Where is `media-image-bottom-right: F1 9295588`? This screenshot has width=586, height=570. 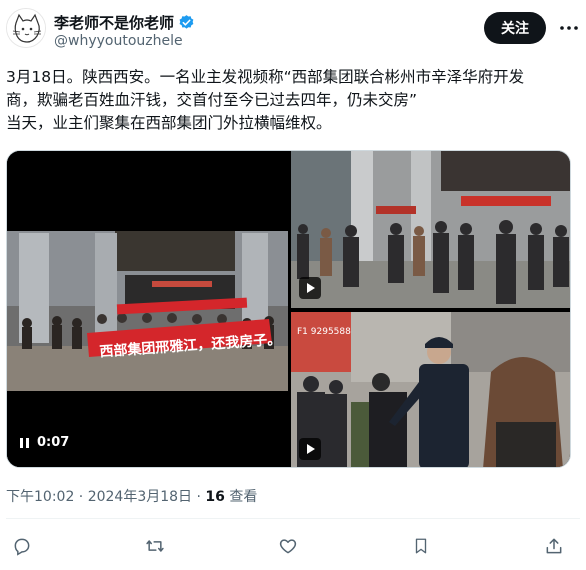
media-image-bottom-right: F1 9295588 is located at coordinates (430, 389).